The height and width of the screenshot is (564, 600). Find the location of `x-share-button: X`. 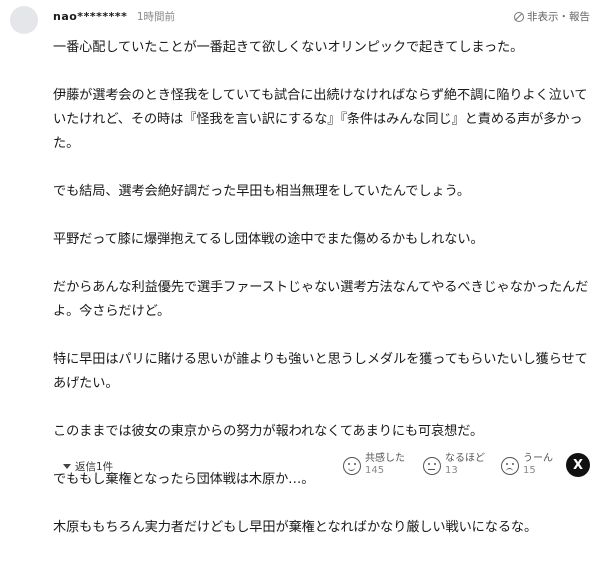

x-share-button: X is located at coordinates (578, 465).